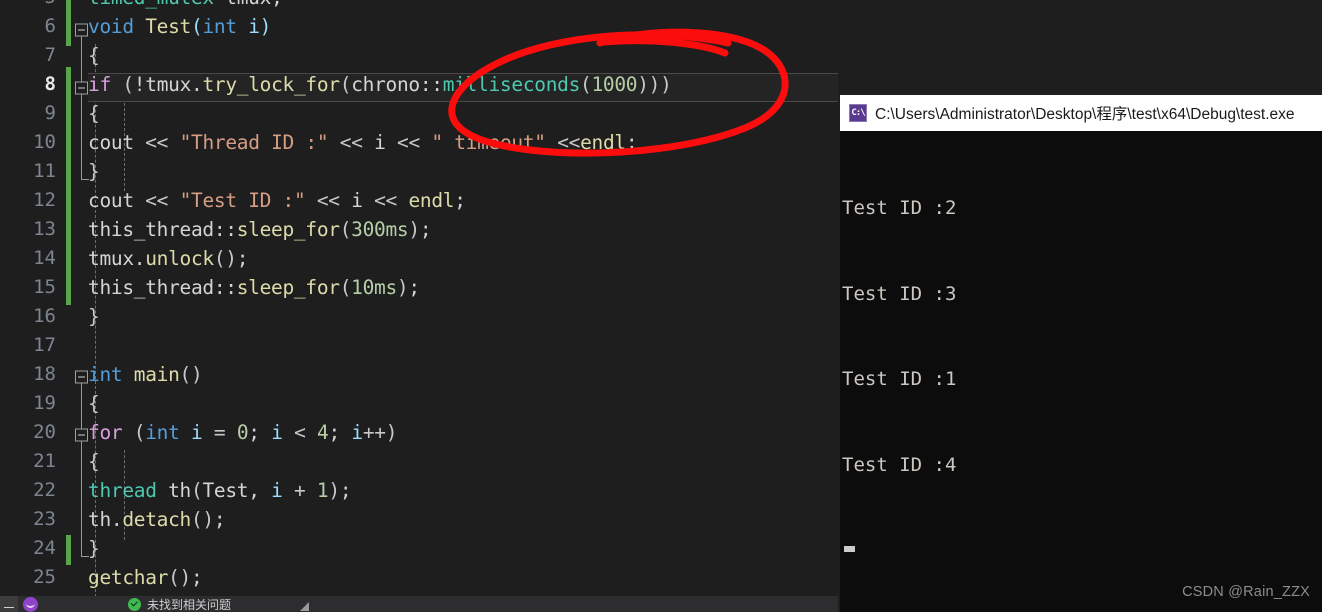  I want to click on status-message: 未找到相关问题, so click(189, 604).